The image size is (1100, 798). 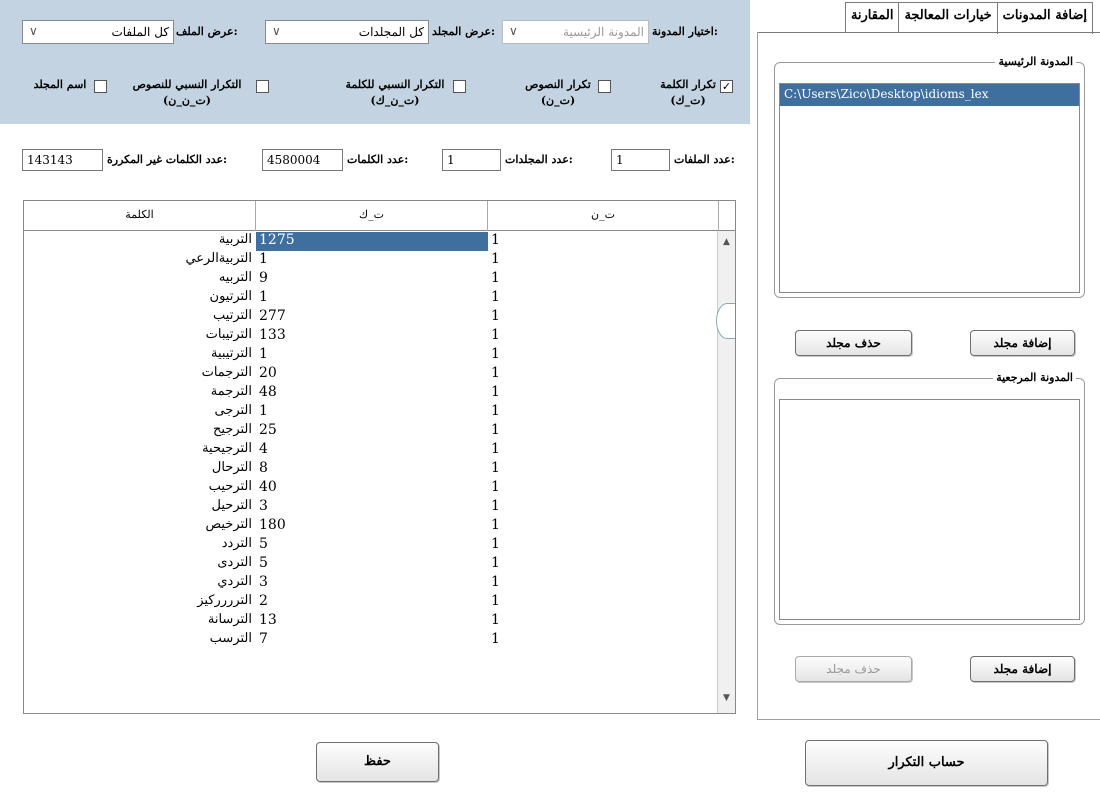 What do you see at coordinates (140, 469) in the screenshot?
I see `cell-word: الترحال` at bounding box center [140, 469].